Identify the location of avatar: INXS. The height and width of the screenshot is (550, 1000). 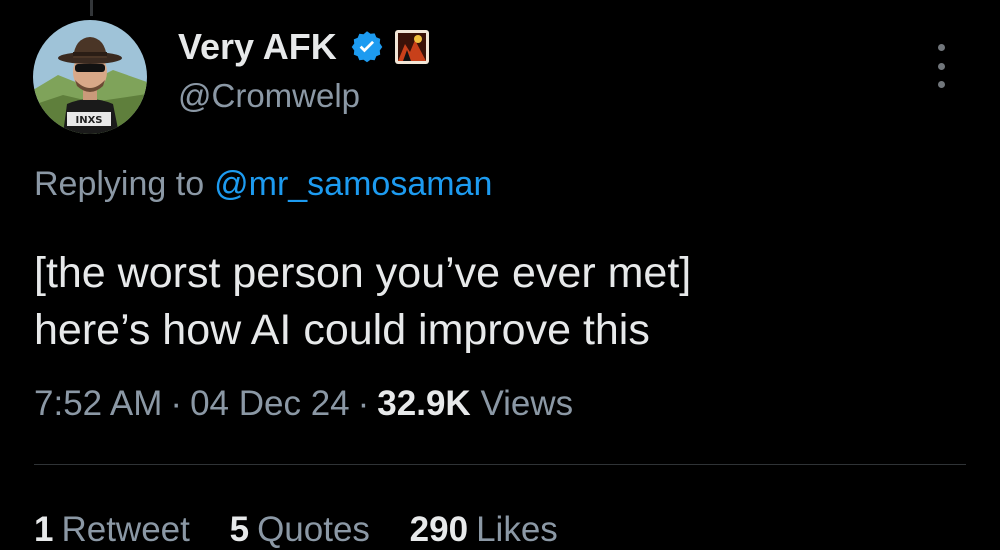
(90, 77).